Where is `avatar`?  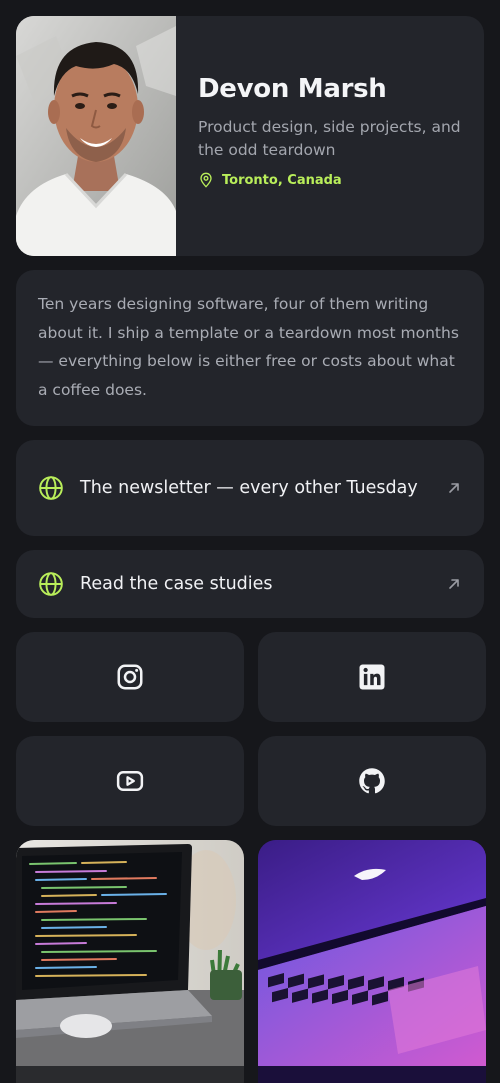
avatar is located at coordinates (96, 136).